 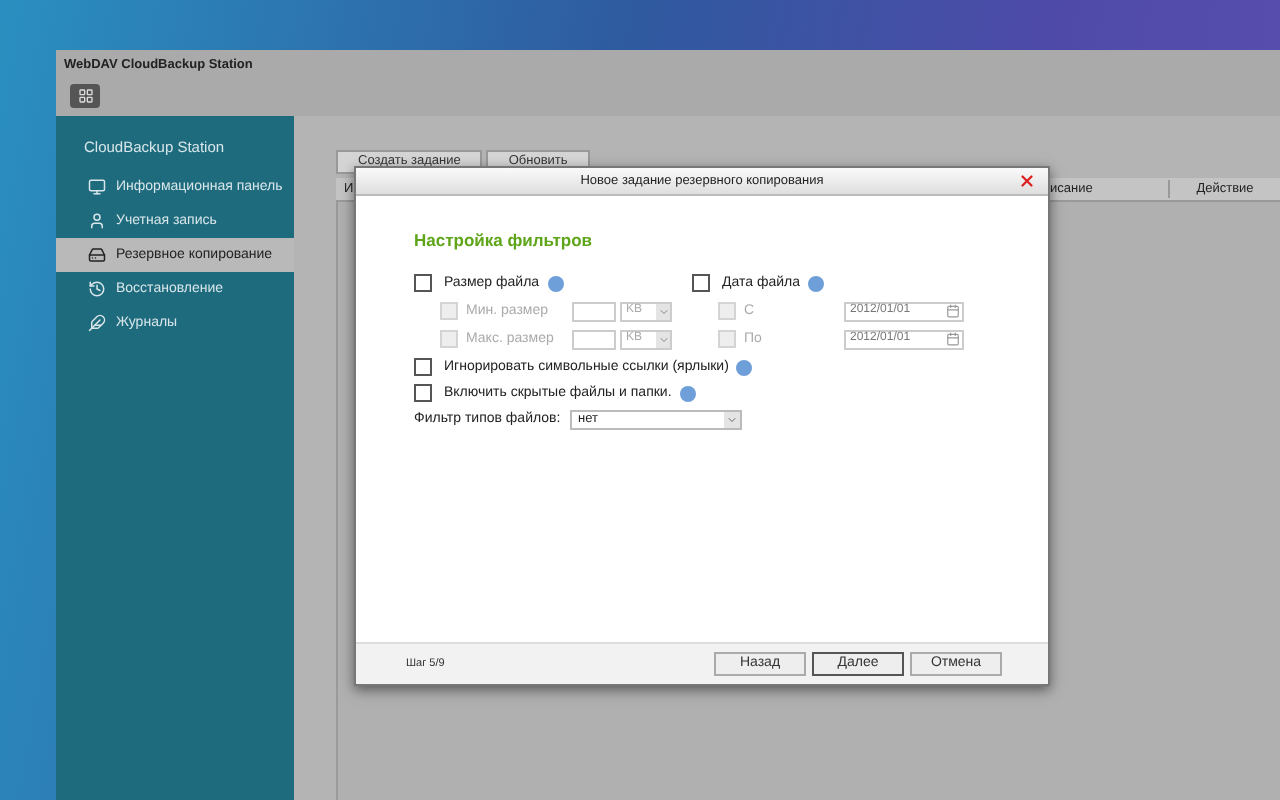 What do you see at coordinates (1027, 181) in the screenshot?
I see `close-icon` at bounding box center [1027, 181].